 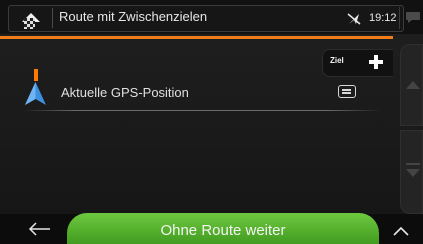 I want to click on gps-off-icon, so click(x=354, y=19).